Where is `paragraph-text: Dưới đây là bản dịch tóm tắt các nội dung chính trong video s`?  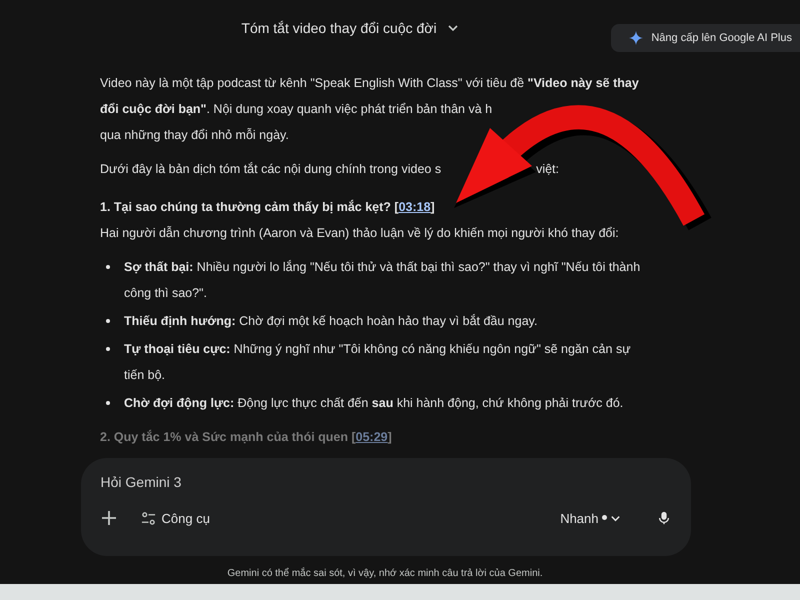 paragraph-text: Dưới đây là bản dịch tóm tắt các nội dung chính trong video s is located at coordinates (271, 169).